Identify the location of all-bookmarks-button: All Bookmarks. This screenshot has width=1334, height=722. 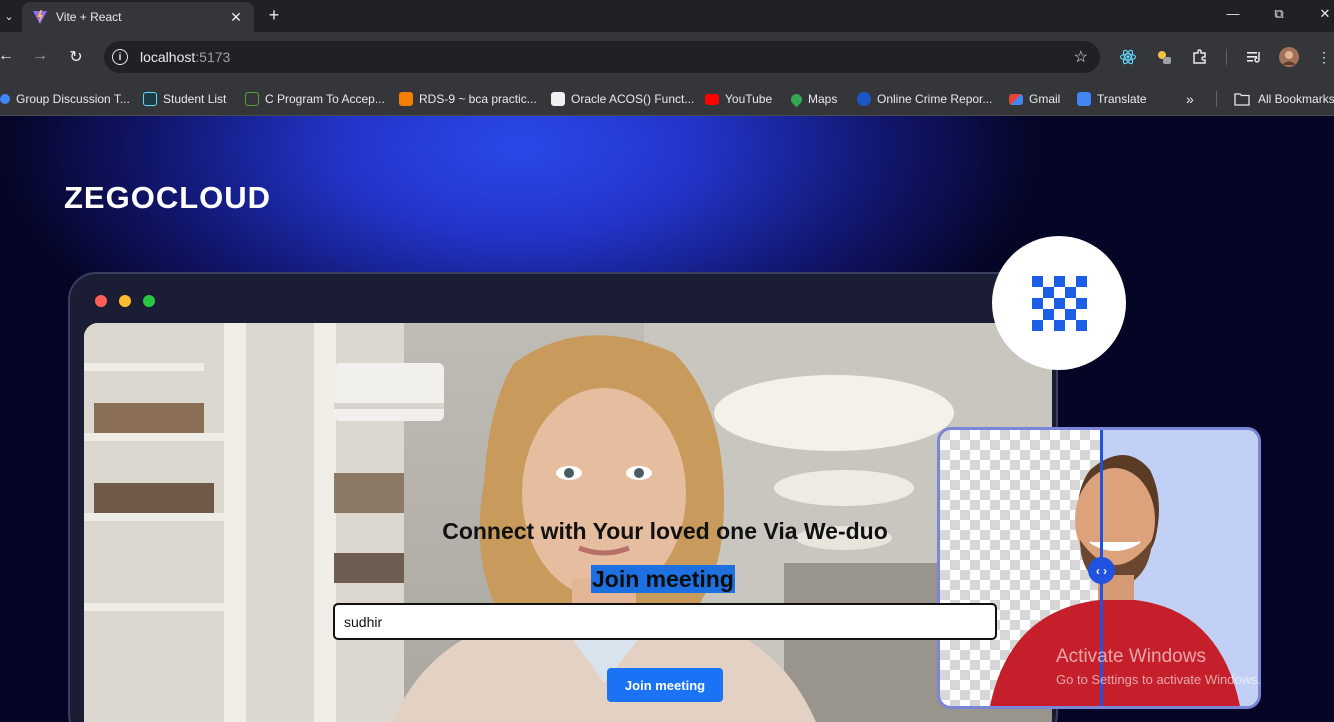
(1284, 99).